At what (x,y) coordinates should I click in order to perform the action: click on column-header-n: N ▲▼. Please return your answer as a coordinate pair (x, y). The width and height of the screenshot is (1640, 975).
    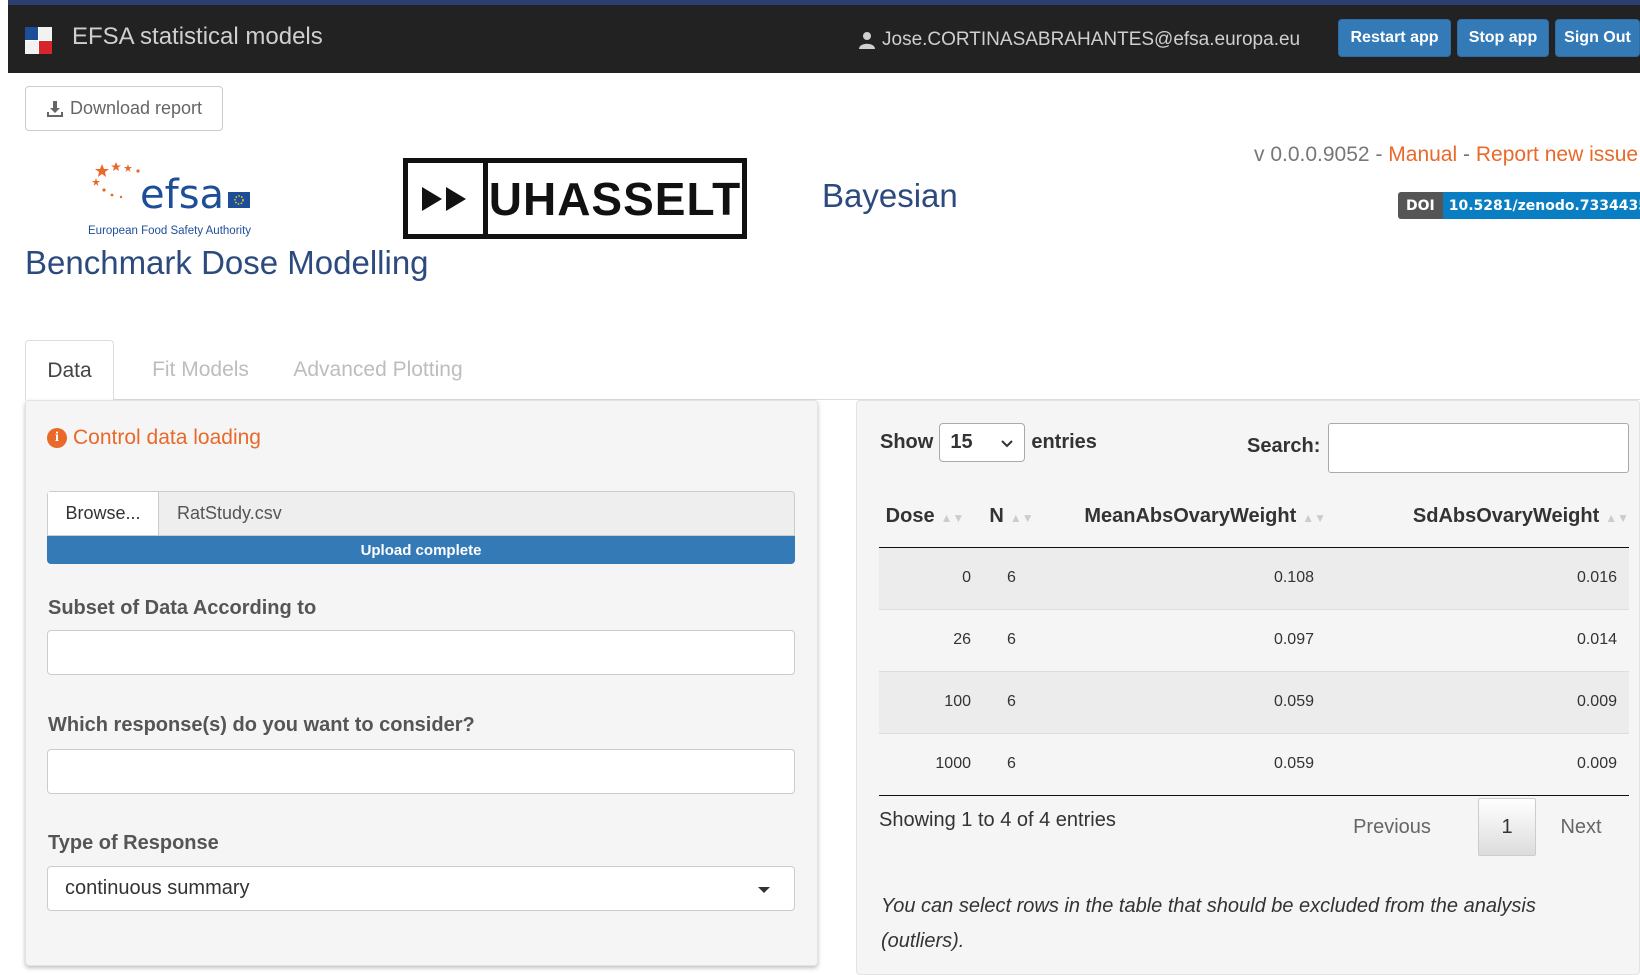
    Looking at the image, I should click on (1011, 517).